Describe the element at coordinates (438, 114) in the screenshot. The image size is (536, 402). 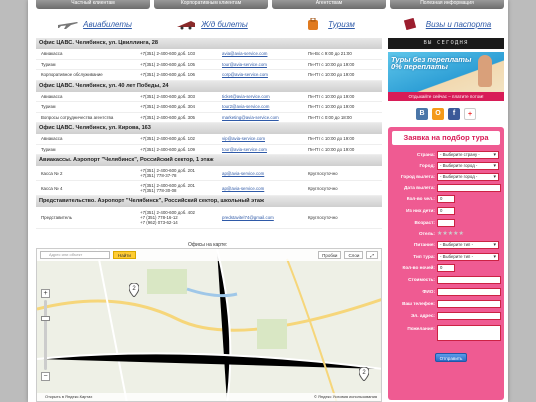
I see `odnoklassniki-icon: О` at that location.